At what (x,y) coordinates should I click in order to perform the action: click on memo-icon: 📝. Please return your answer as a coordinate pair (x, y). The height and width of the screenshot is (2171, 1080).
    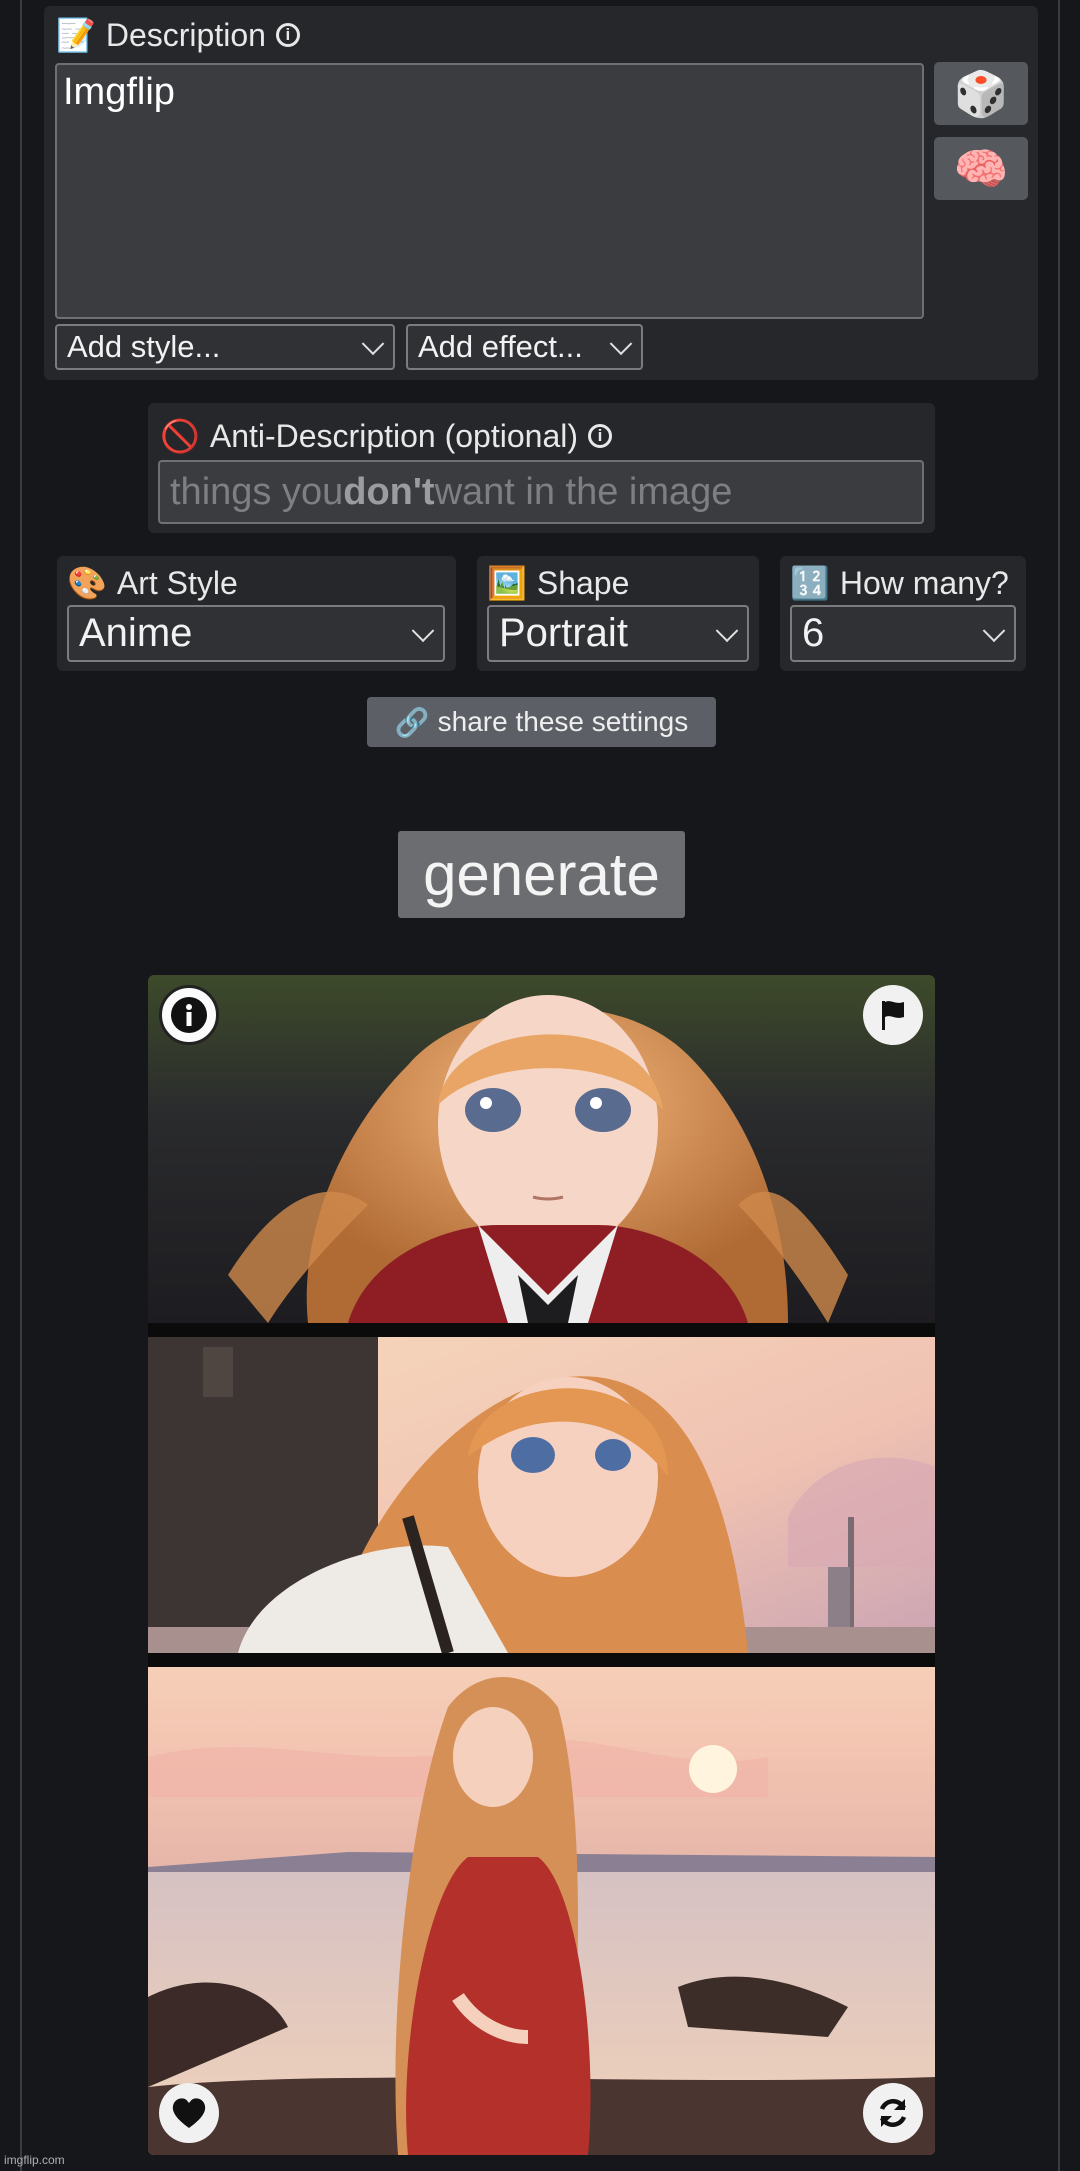
    Looking at the image, I should click on (76, 35).